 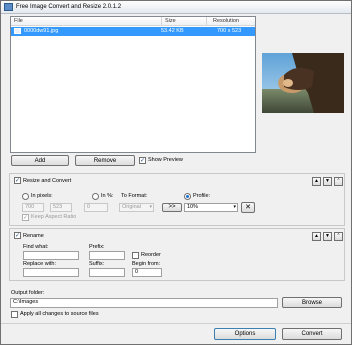 I want to click on replace-with-input, so click(x=51, y=272).